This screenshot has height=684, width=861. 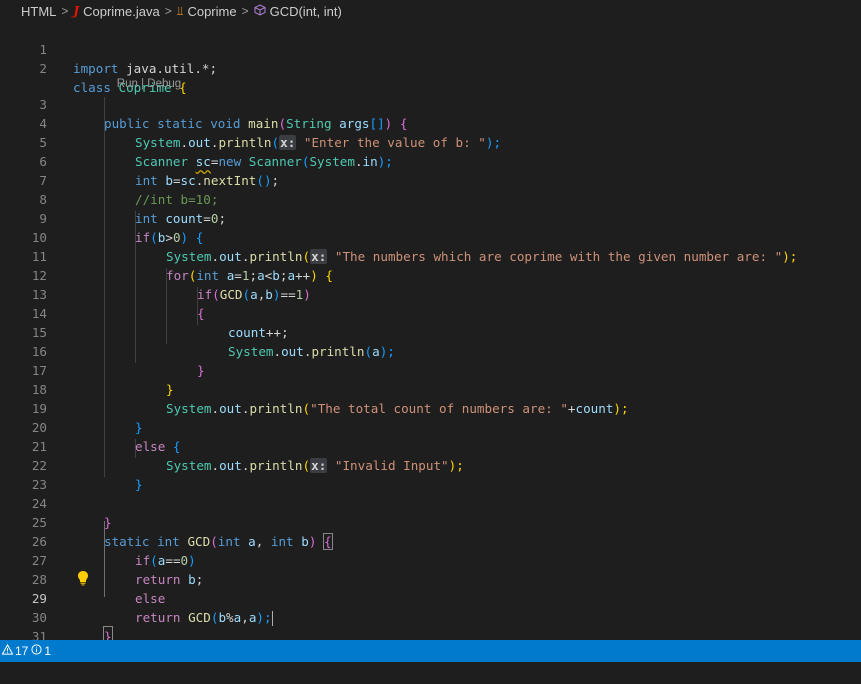 I want to click on code-line: 25 static int GCD(int a, int b) {, so click(x=430, y=522).